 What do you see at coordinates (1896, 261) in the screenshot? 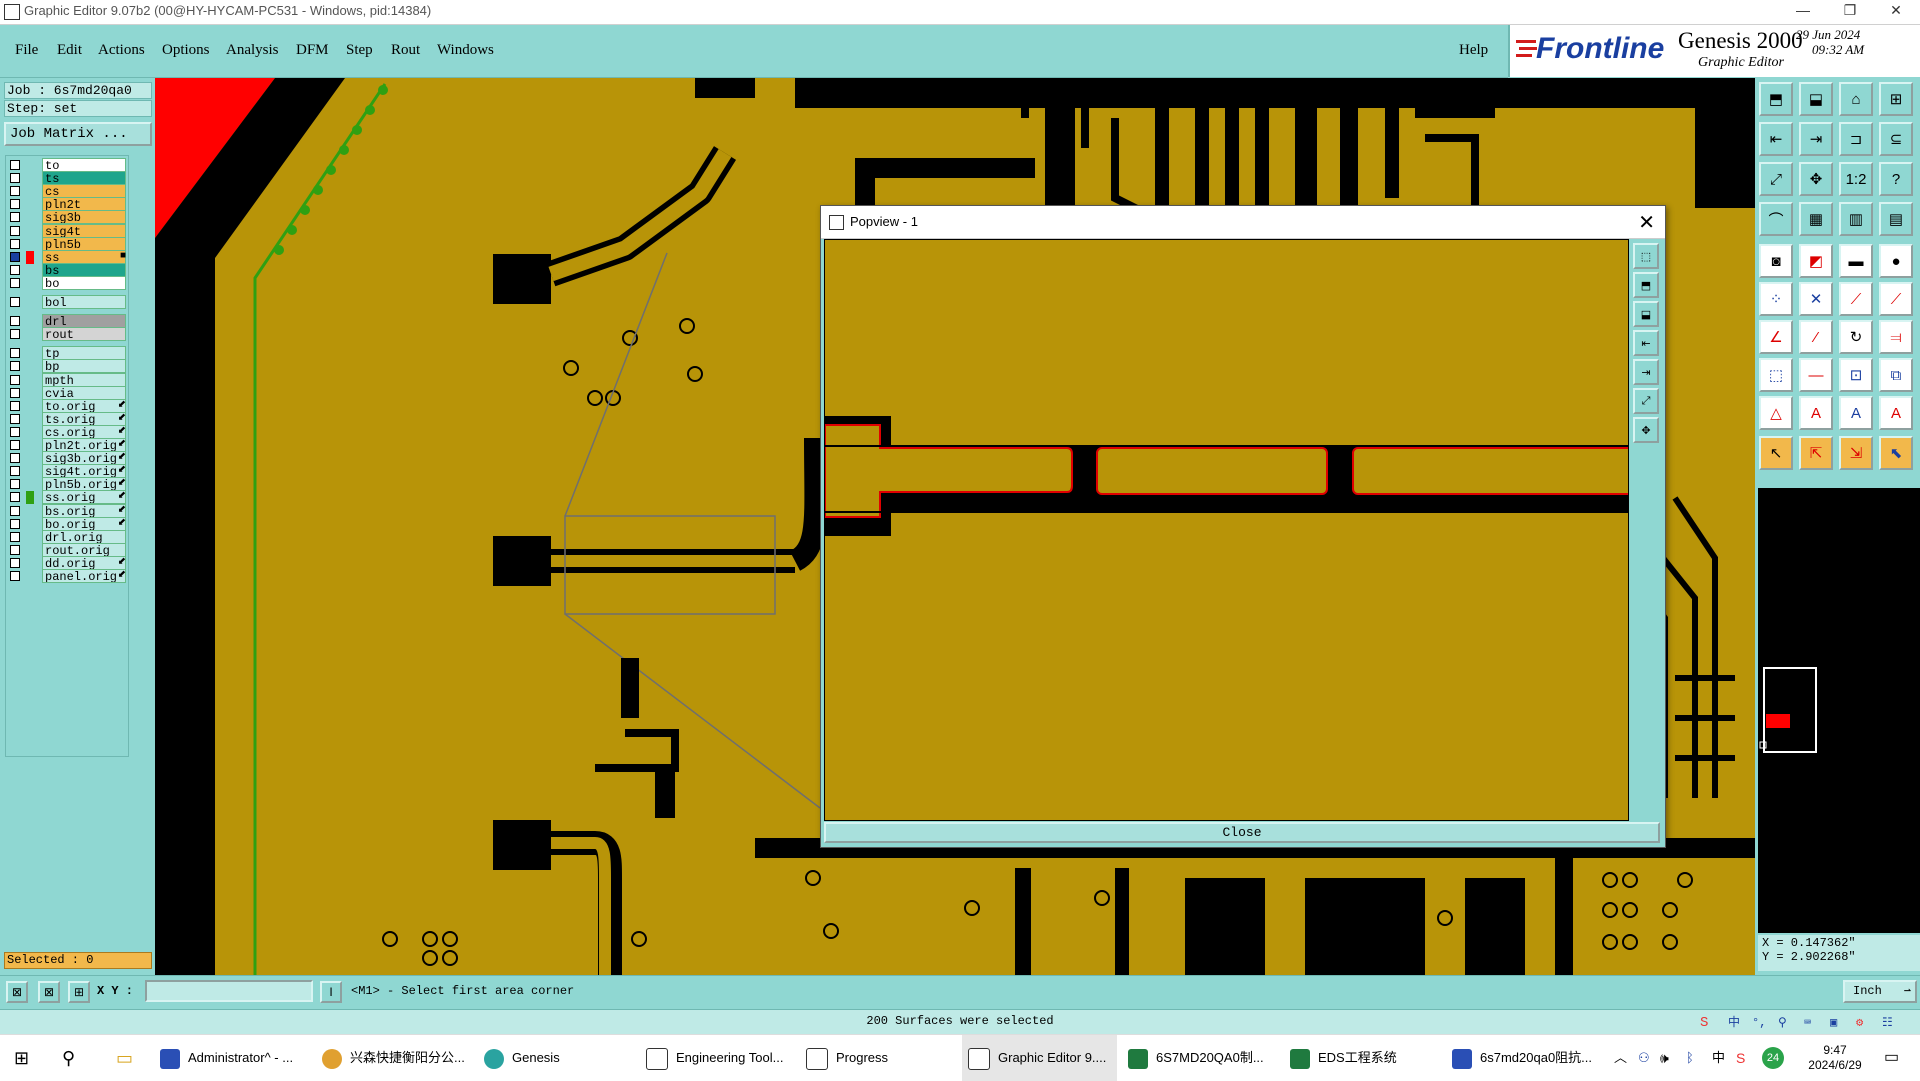
I see `circle-pad-icon: ●` at bounding box center [1896, 261].